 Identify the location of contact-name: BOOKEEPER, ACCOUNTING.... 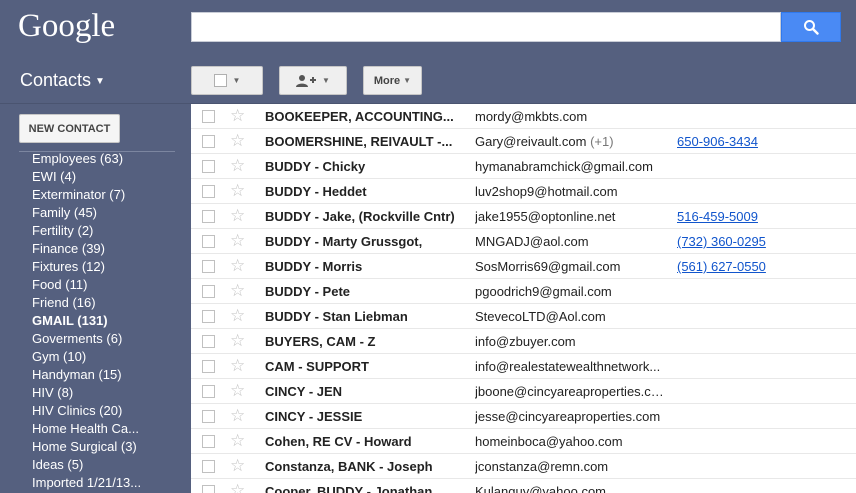
(364, 116).